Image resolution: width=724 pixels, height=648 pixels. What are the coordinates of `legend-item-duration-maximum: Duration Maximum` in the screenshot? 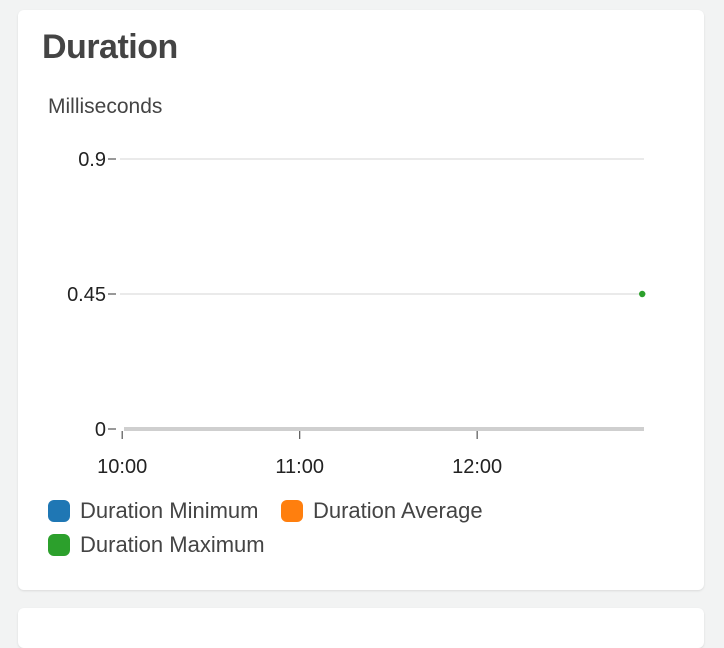 It's located at (156, 545).